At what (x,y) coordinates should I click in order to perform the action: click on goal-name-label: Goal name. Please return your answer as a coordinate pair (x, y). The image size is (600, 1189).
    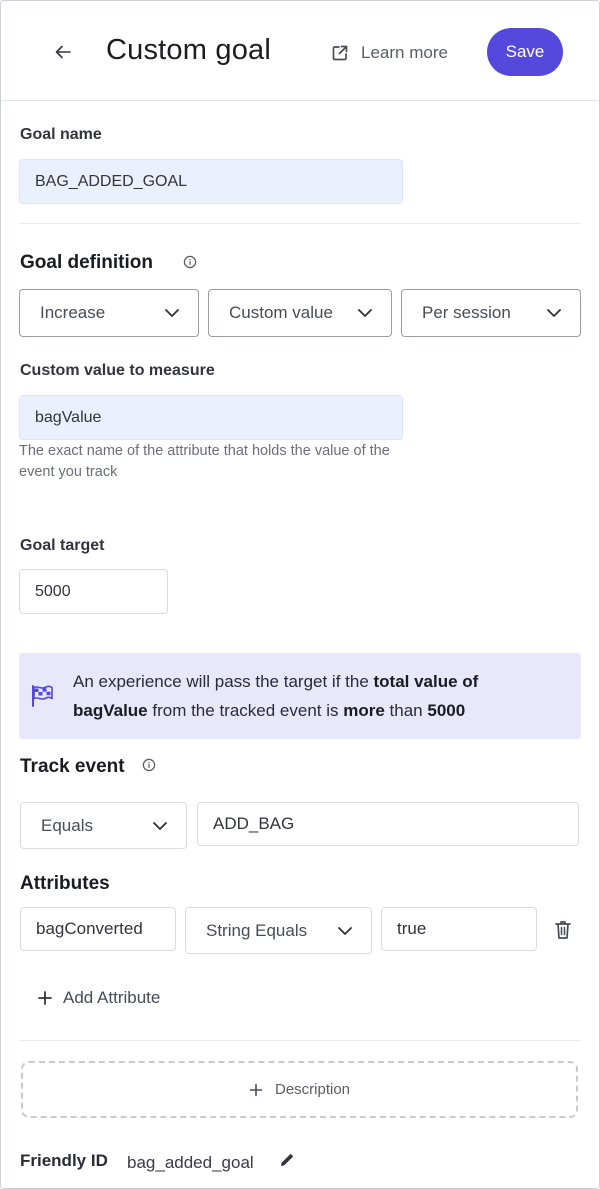
    Looking at the image, I should click on (61, 134).